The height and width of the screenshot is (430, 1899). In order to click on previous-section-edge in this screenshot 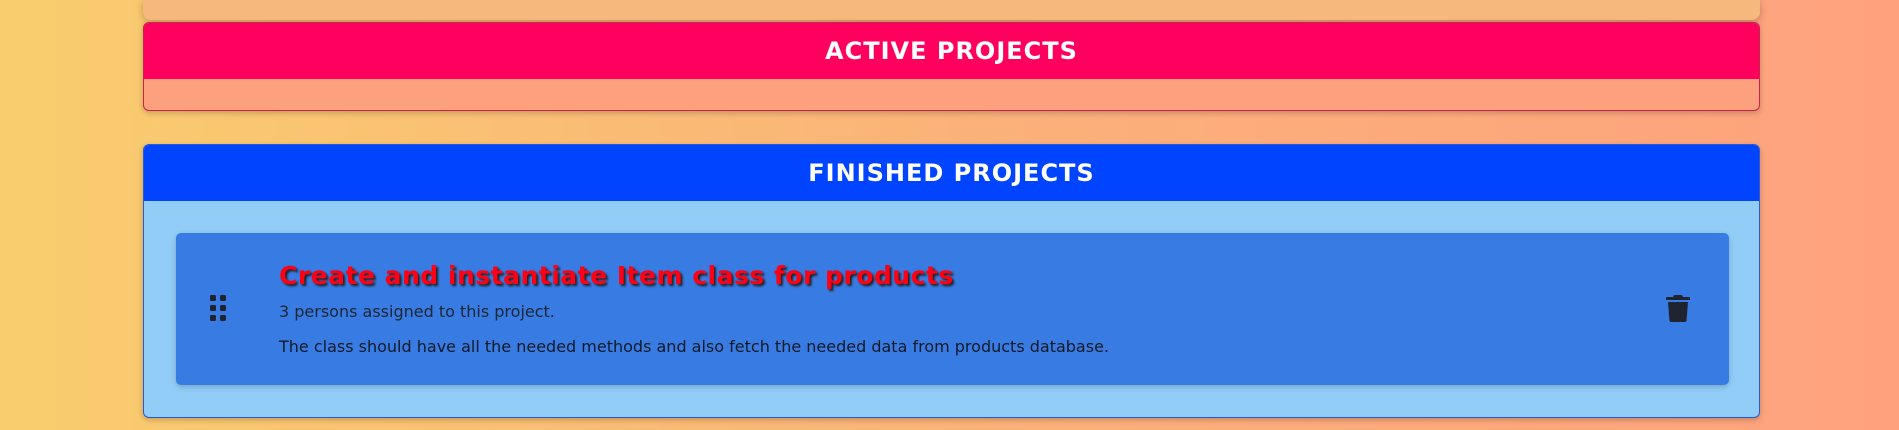, I will do `click(951, 10)`.